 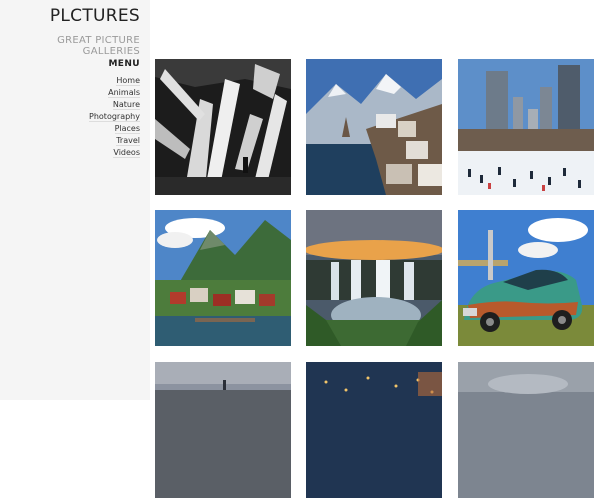 I want to click on city-night-image, so click(x=374, y=430).